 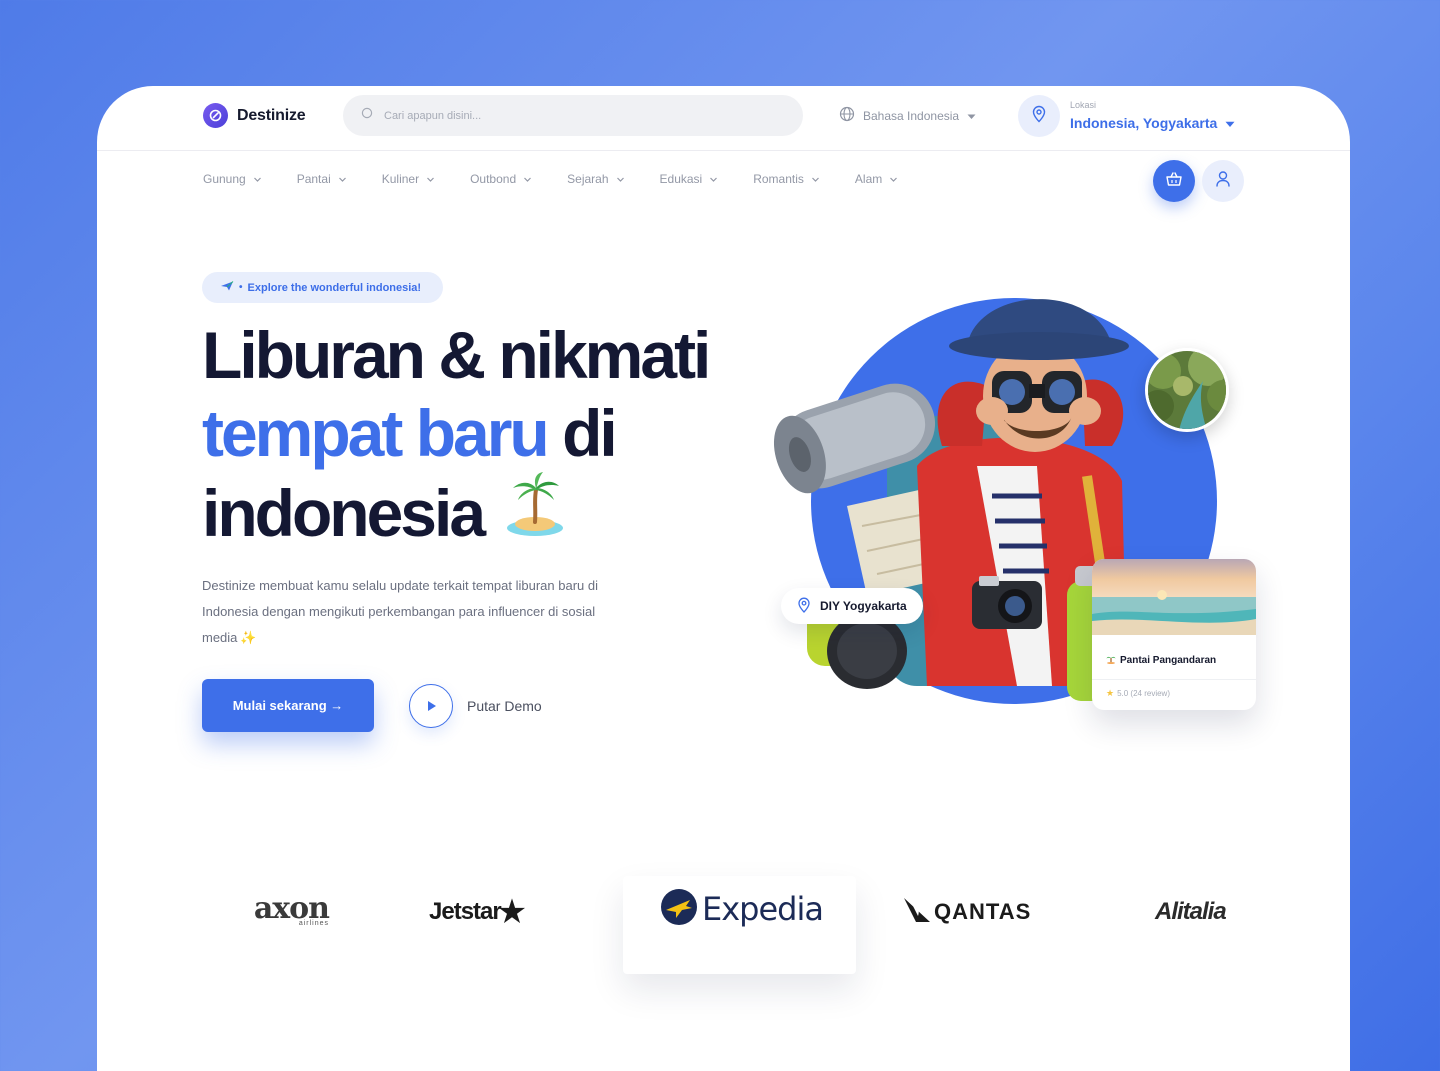 I want to click on logo-icon, so click(x=215, y=115).